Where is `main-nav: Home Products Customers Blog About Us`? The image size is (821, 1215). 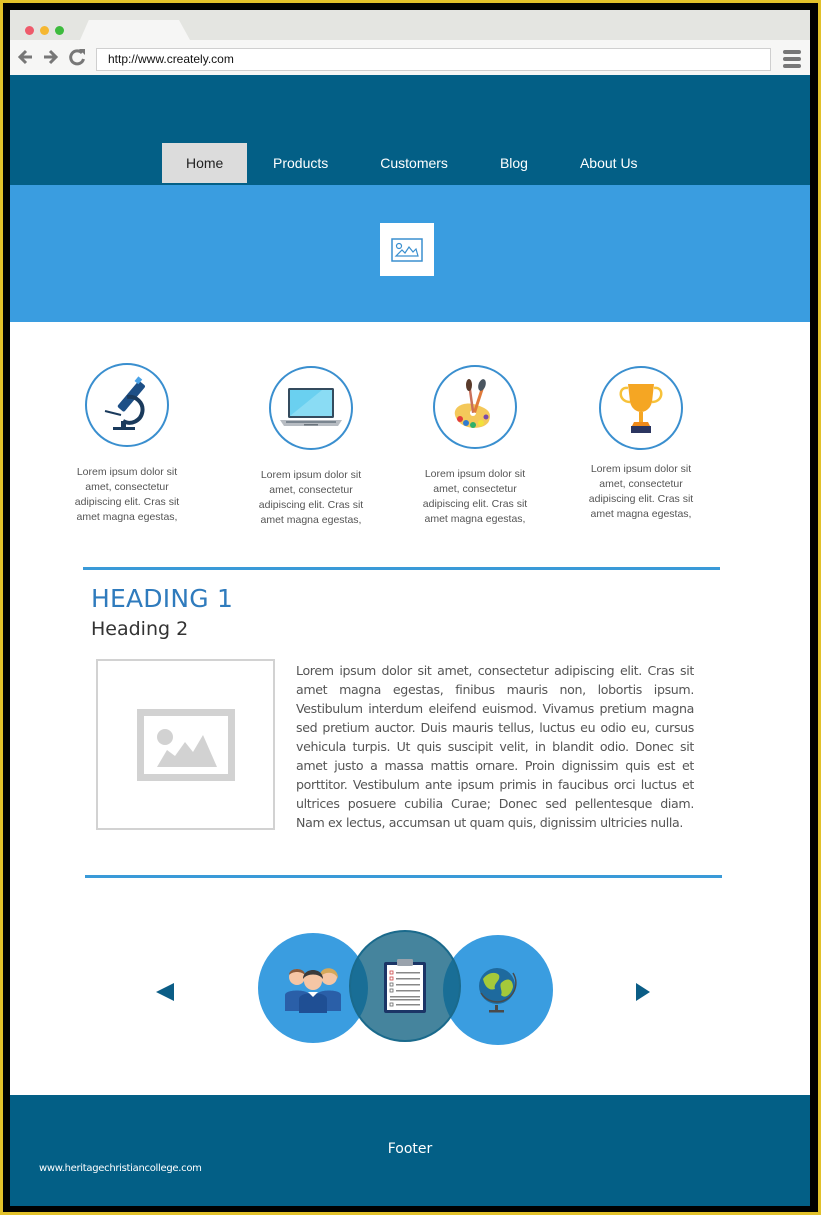
main-nav: Home Products Customers Blog About Us is located at coordinates (413, 163).